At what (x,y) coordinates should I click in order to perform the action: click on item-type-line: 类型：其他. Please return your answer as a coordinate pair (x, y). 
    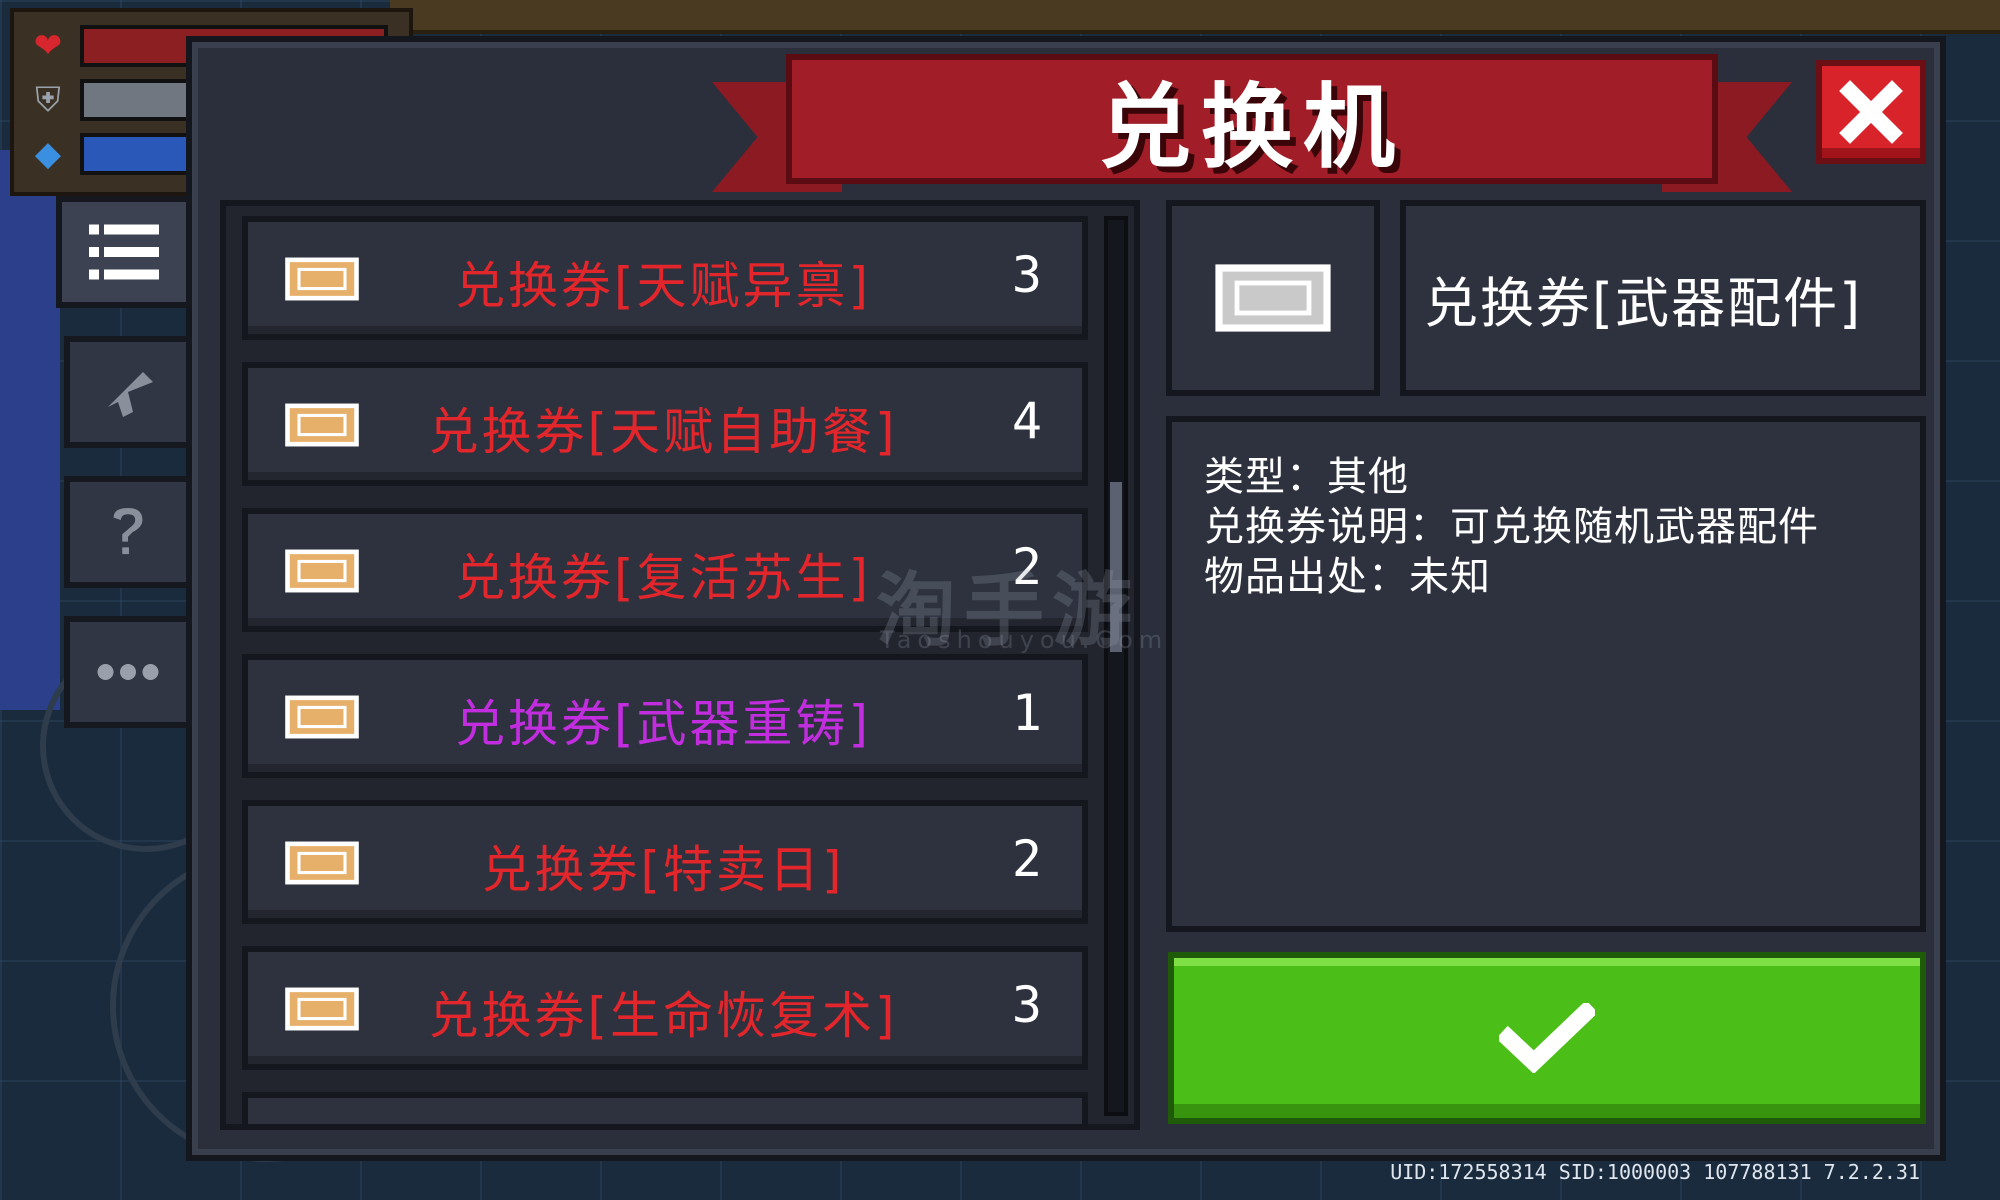
    Looking at the image, I should click on (1306, 477).